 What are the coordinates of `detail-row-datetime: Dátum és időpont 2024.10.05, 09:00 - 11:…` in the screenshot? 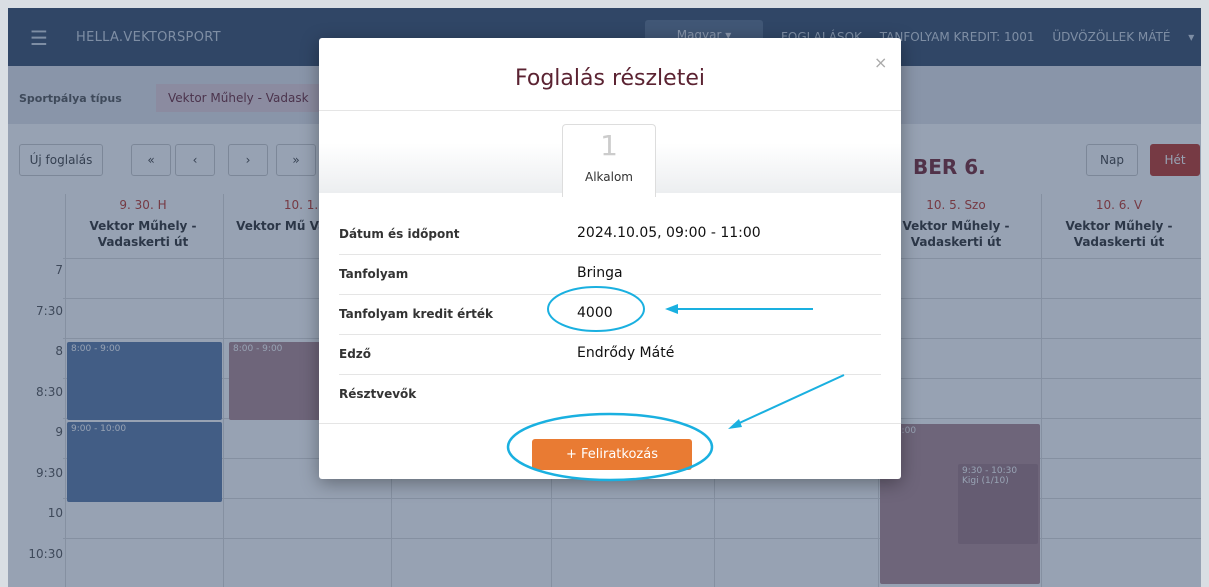 It's located at (610, 234).